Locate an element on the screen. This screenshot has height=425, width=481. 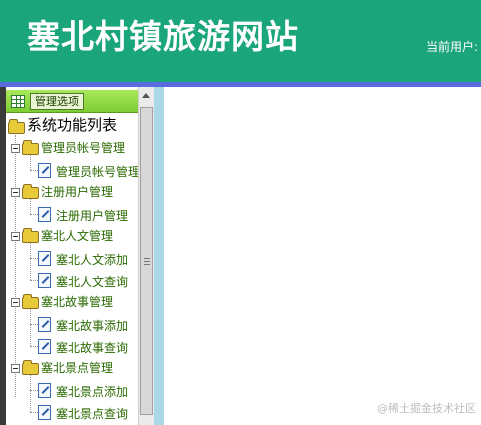
watermark: @稀土掘金技术社区 is located at coordinates (426, 408).